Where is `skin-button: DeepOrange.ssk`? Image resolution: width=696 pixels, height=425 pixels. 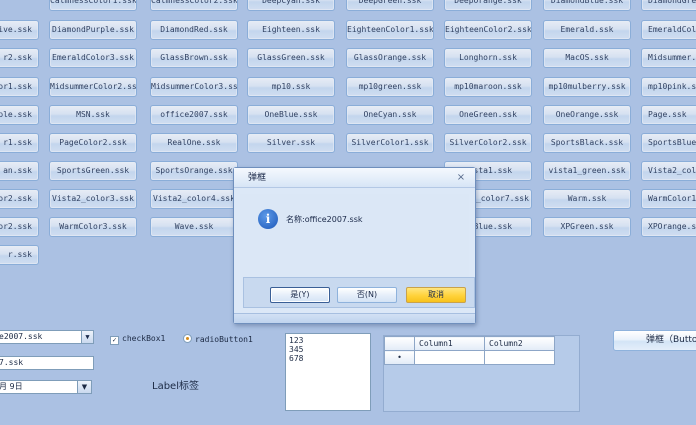 skin-button: DeepOrange.ssk is located at coordinates (488, 5).